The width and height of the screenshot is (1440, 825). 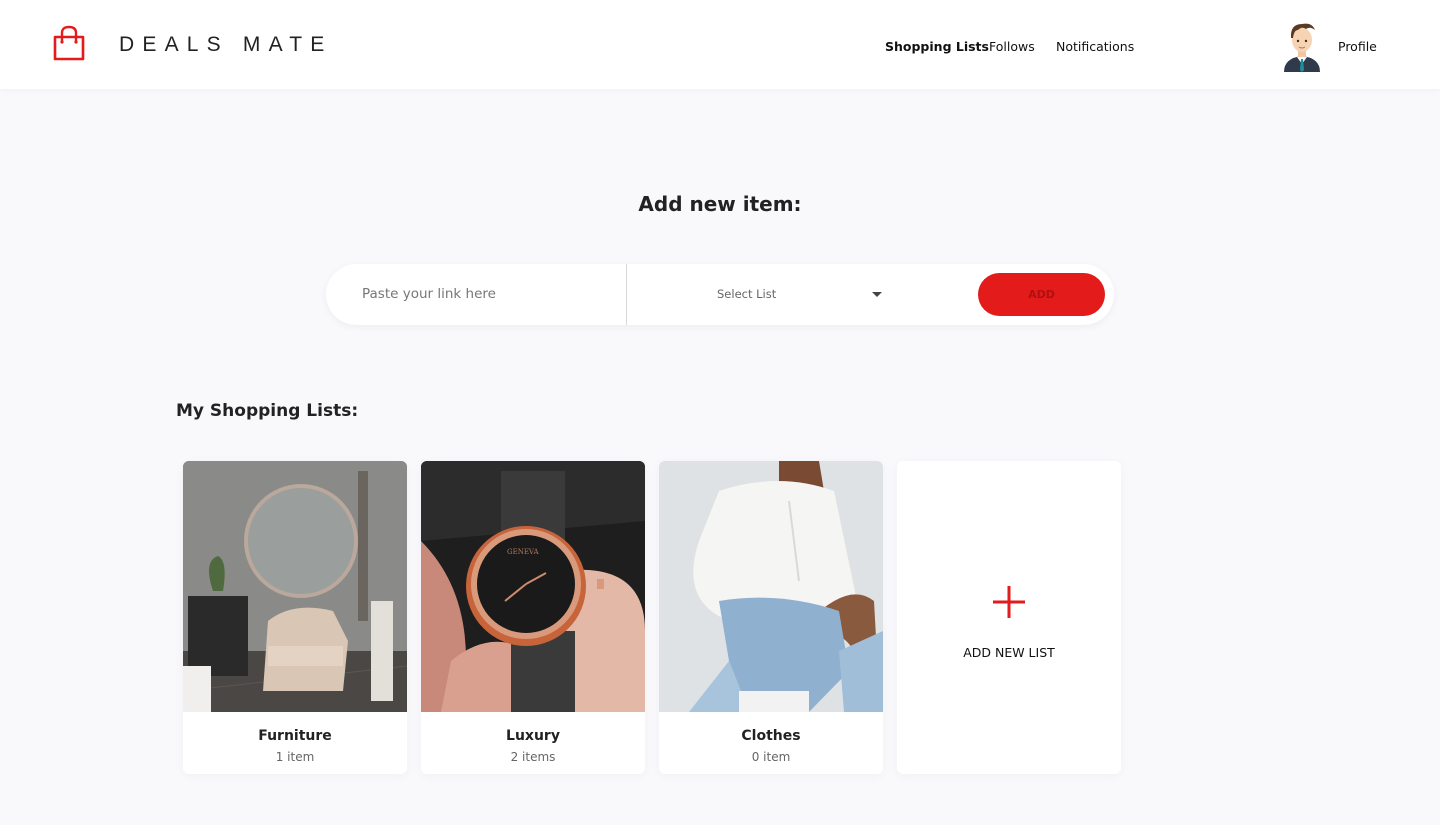 What do you see at coordinates (533, 757) in the screenshot?
I see `card-item-count: 2 items` at bounding box center [533, 757].